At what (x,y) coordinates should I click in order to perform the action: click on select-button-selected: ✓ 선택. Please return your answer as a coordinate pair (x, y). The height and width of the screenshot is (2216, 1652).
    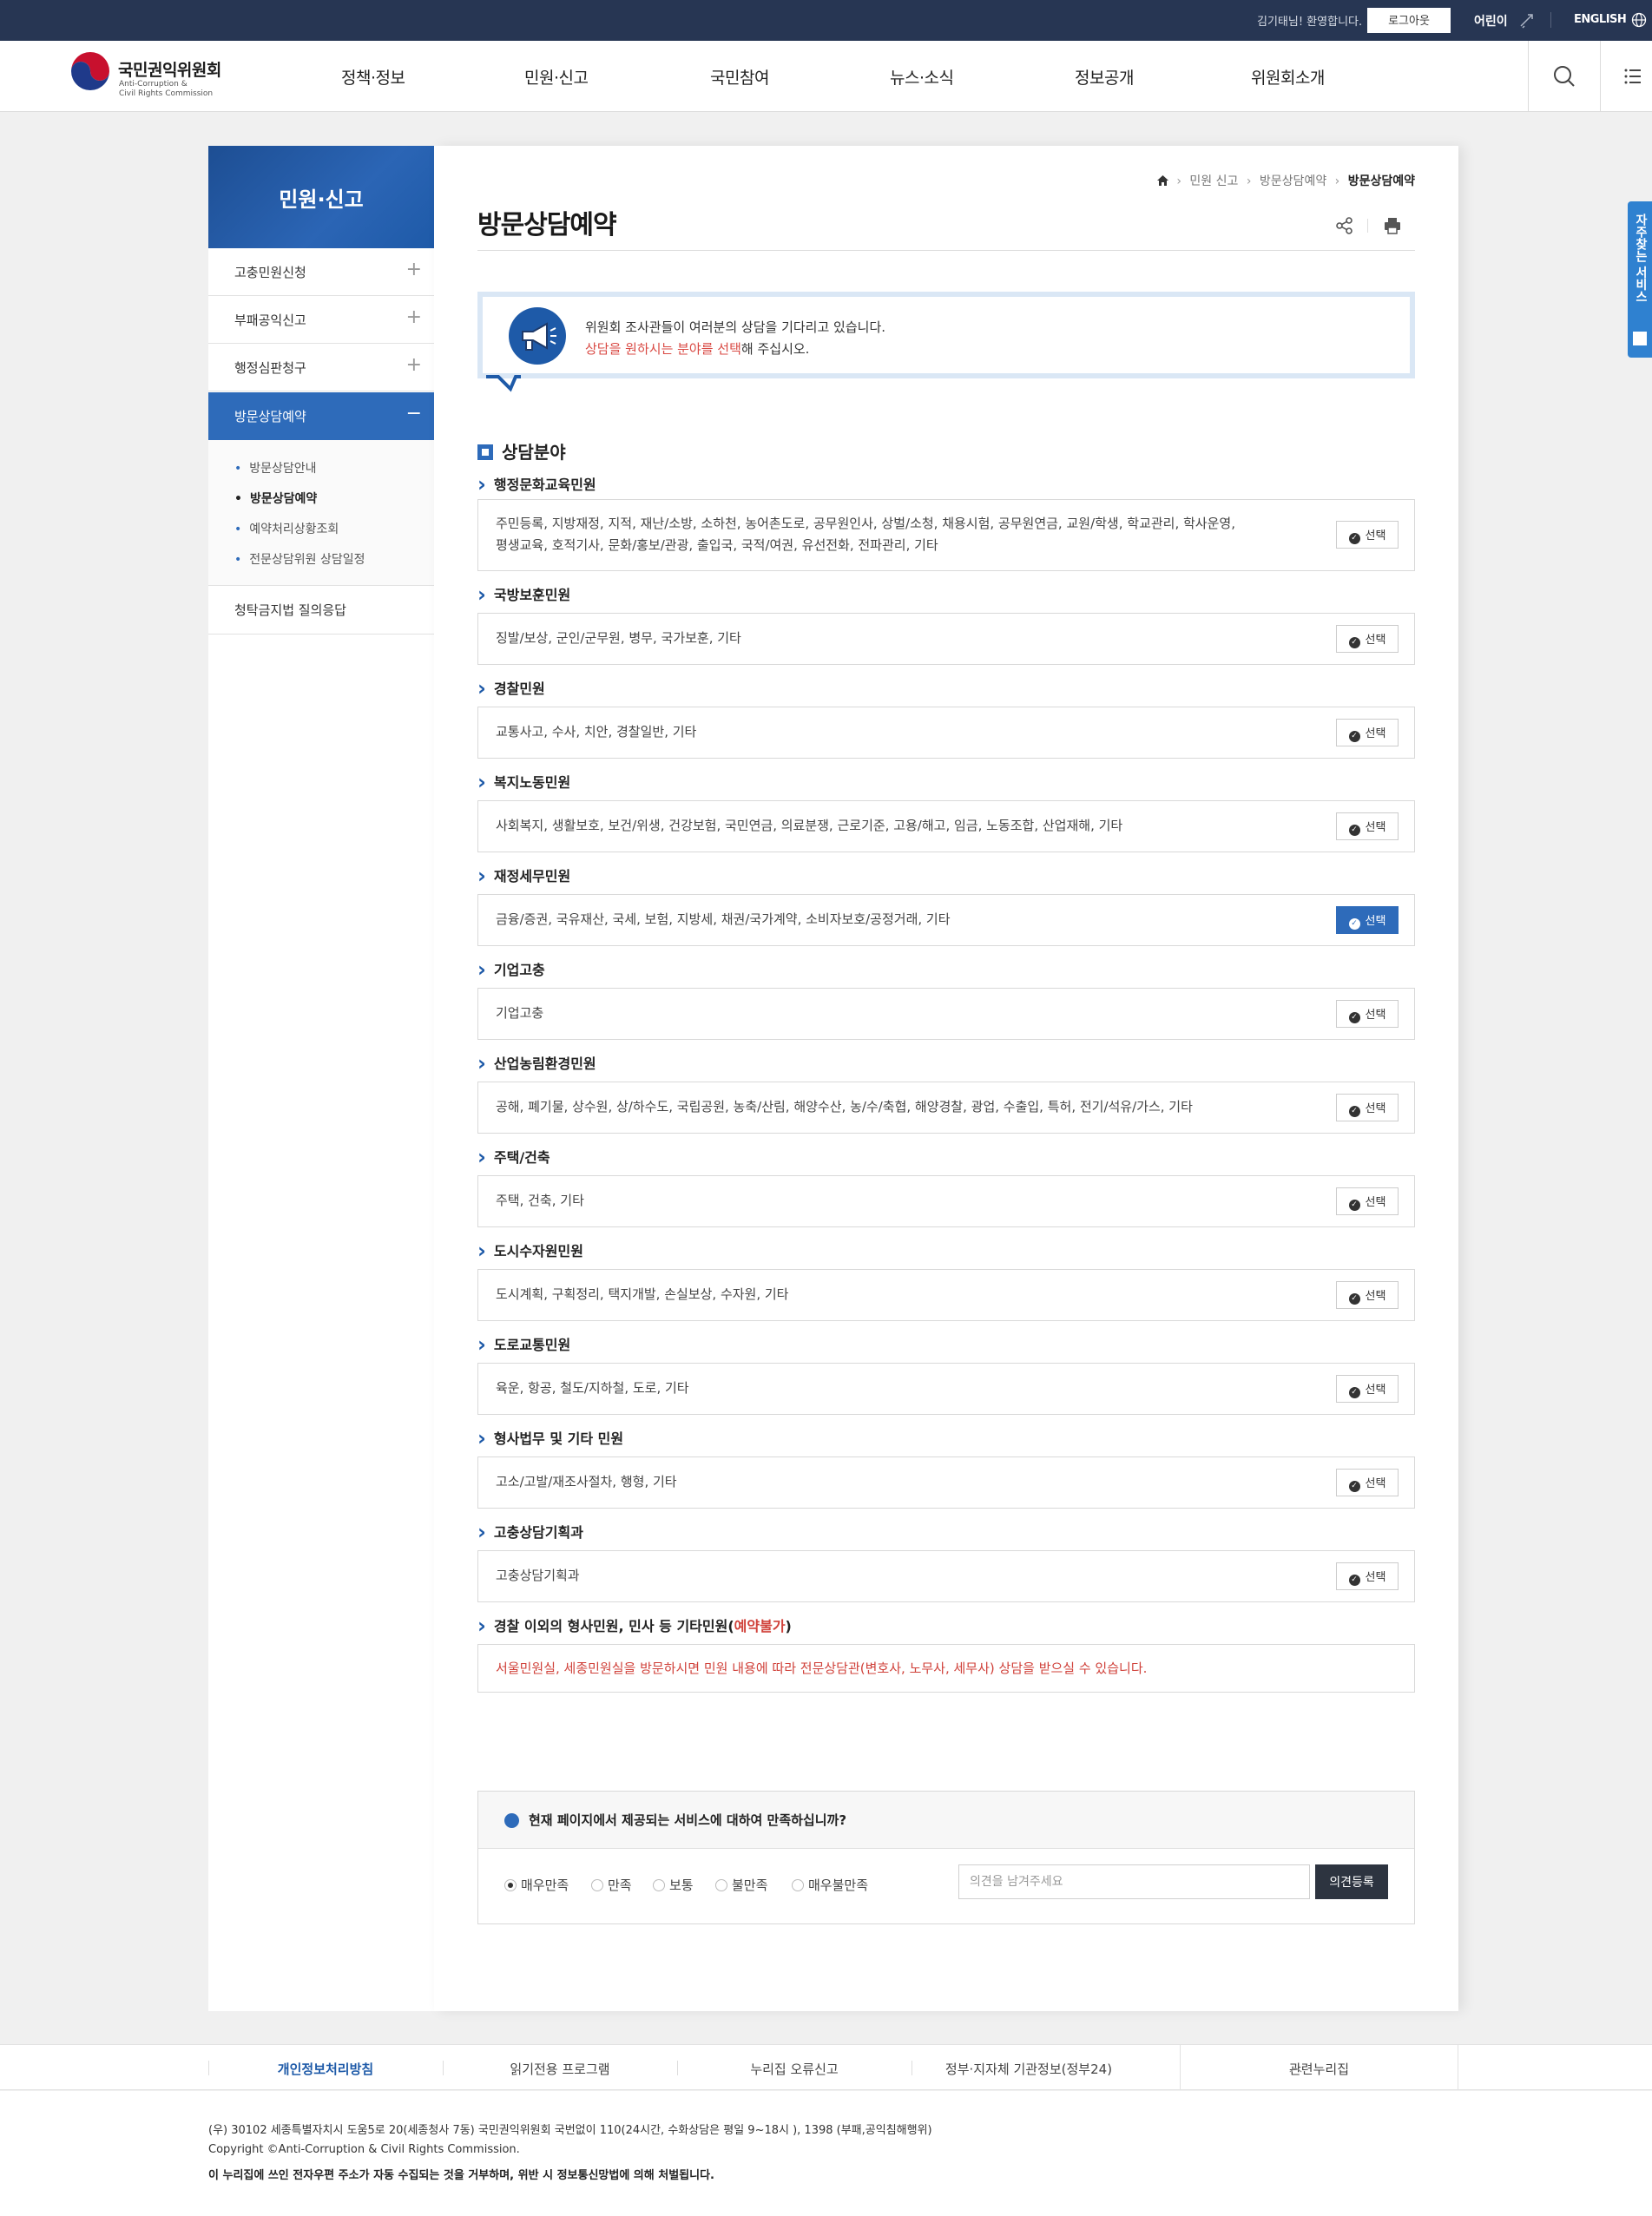
    Looking at the image, I should click on (1367, 920).